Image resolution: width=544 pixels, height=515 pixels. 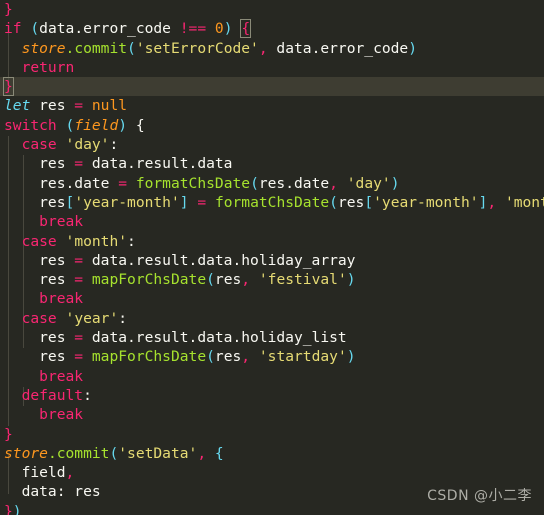 What do you see at coordinates (8, 434) in the screenshot?
I see `token-23-0: }` at bounding box center [8, 434].